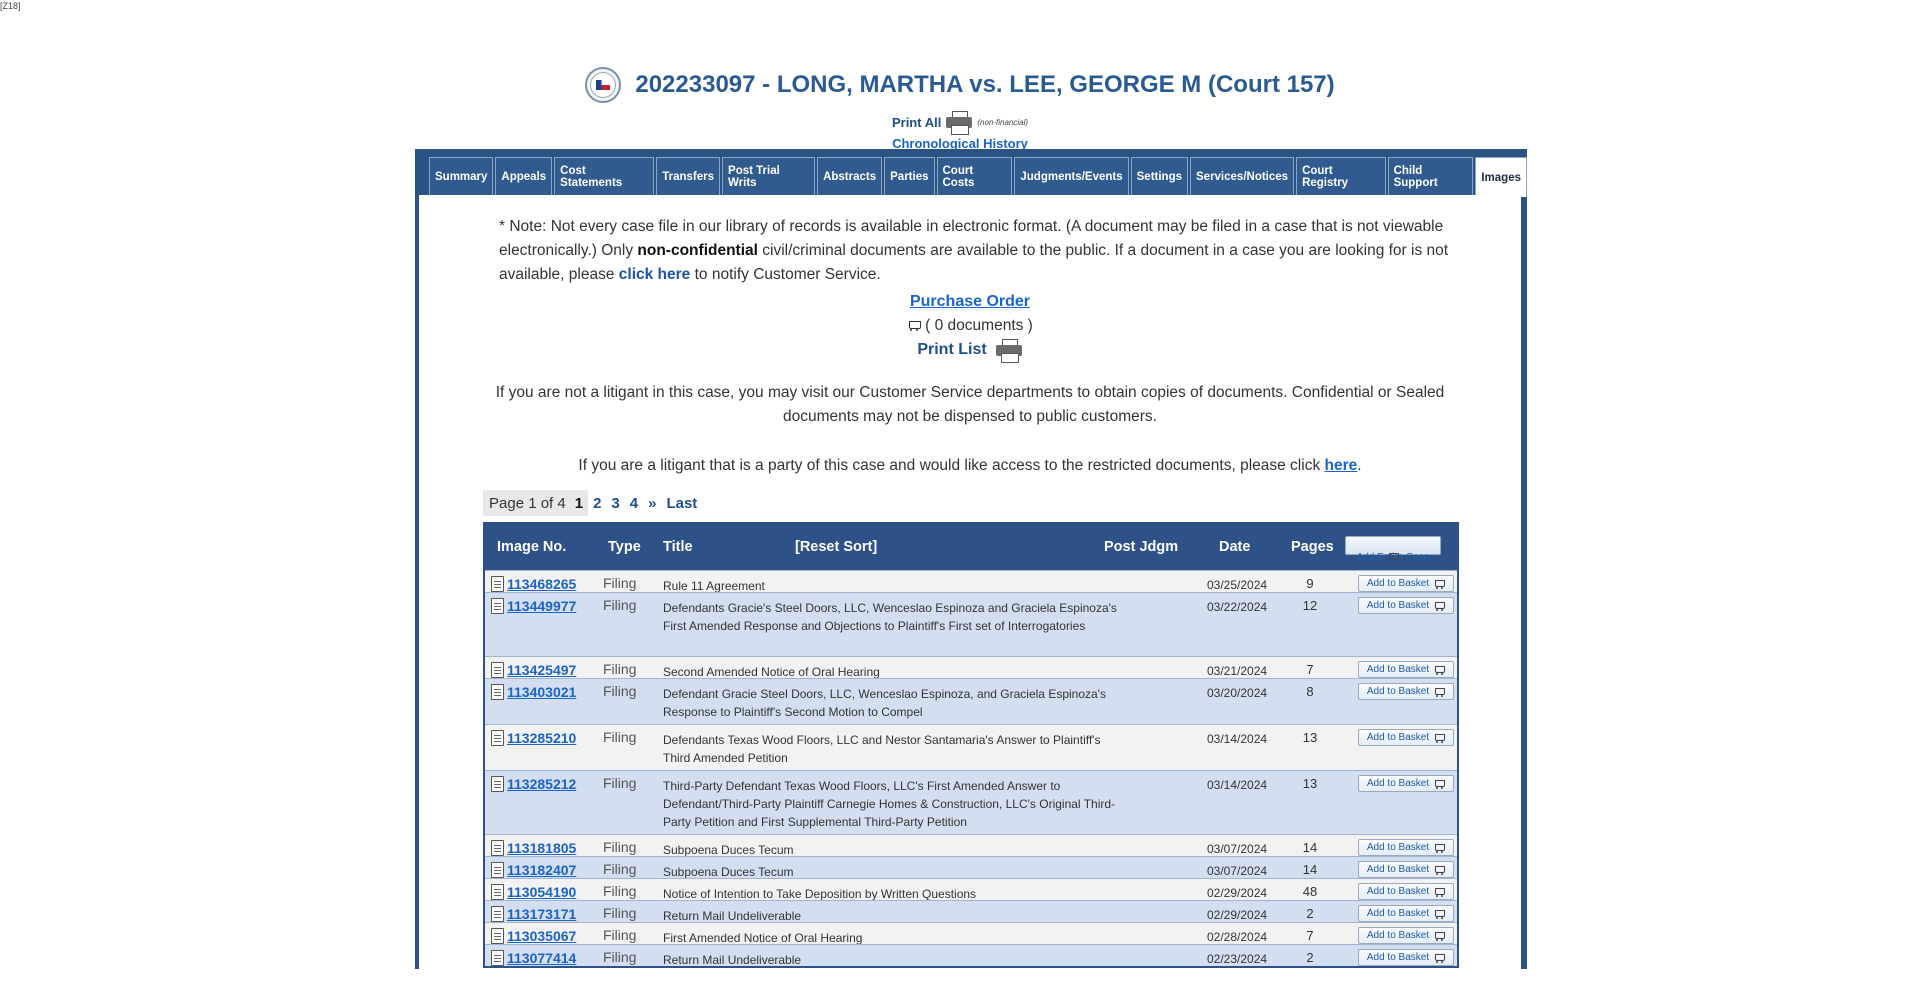 This screenshot has width=1920, height=995. What do you see at coordinates (541, 692) in the screenshot?
I see `image-number-link: 113403021` at bounding box center [541, 692].